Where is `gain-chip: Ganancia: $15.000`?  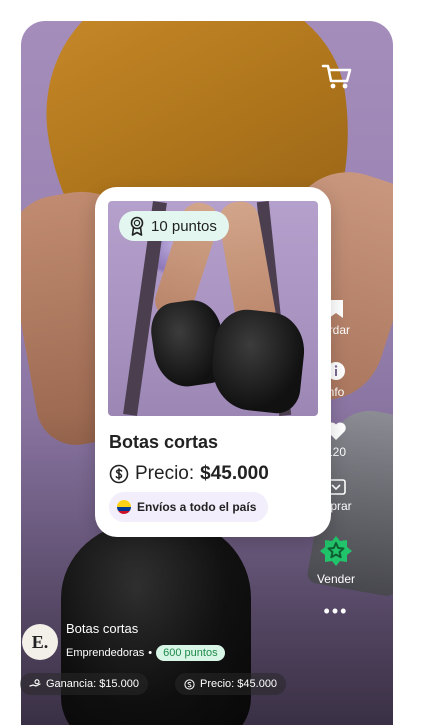
gain-chip: Ganancia: $15.000 is located at coordinates (84, 684).